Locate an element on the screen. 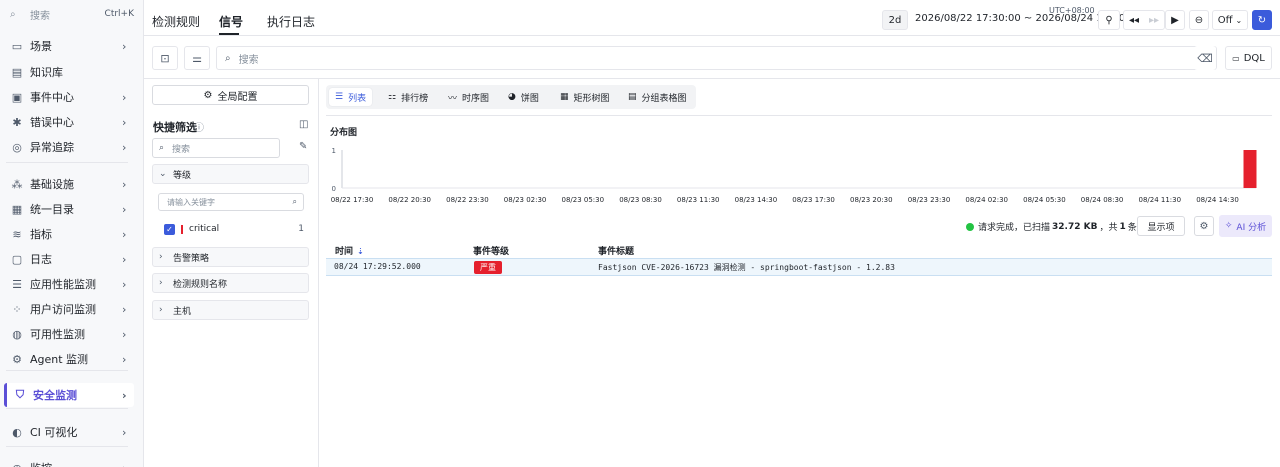 The image size is (1280, 467). sidebar-item-scene: ▭ 场景 › is located at coordinates (69, 46).